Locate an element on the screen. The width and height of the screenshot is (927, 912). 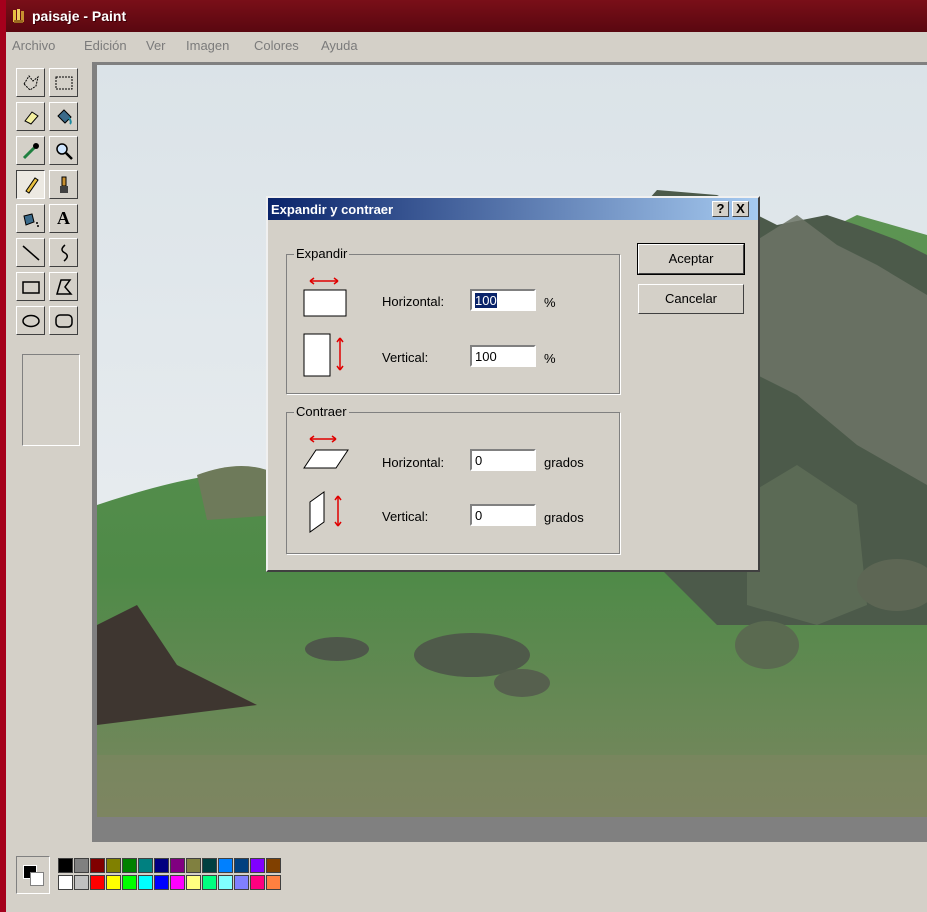
pencil-icon is located at coordinates (31, 185).